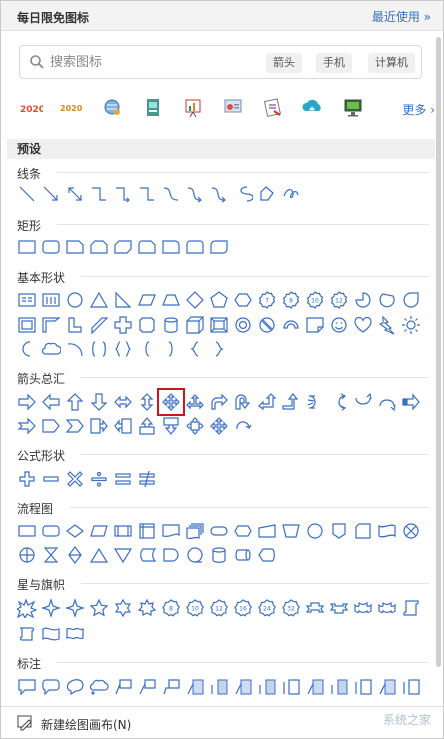  I want to click on arrow-l-r-shape, so click(123, 402).